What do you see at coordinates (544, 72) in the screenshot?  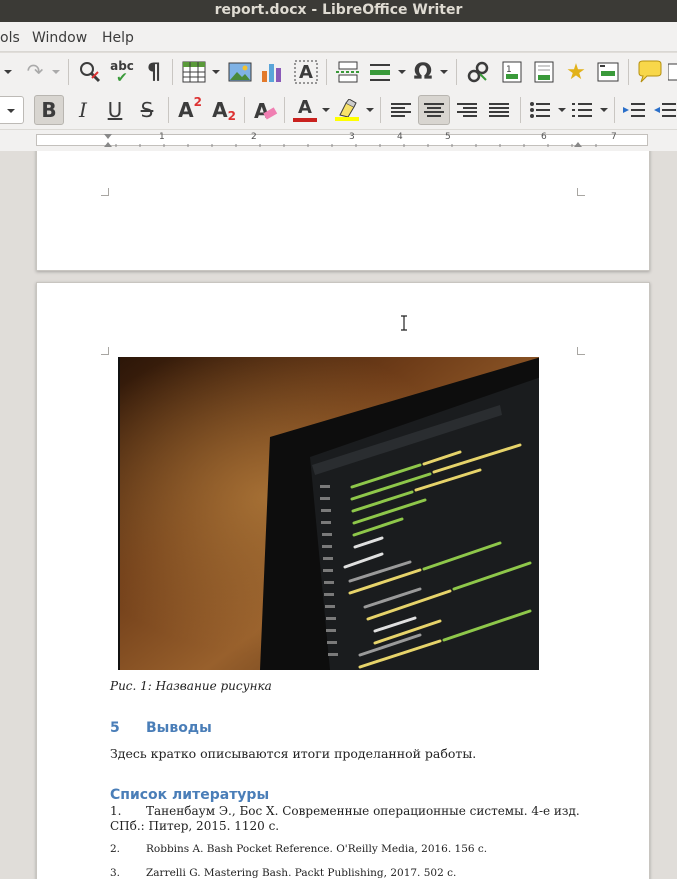 I see `insert-endnote-icon` at bounding box center [544, 72].